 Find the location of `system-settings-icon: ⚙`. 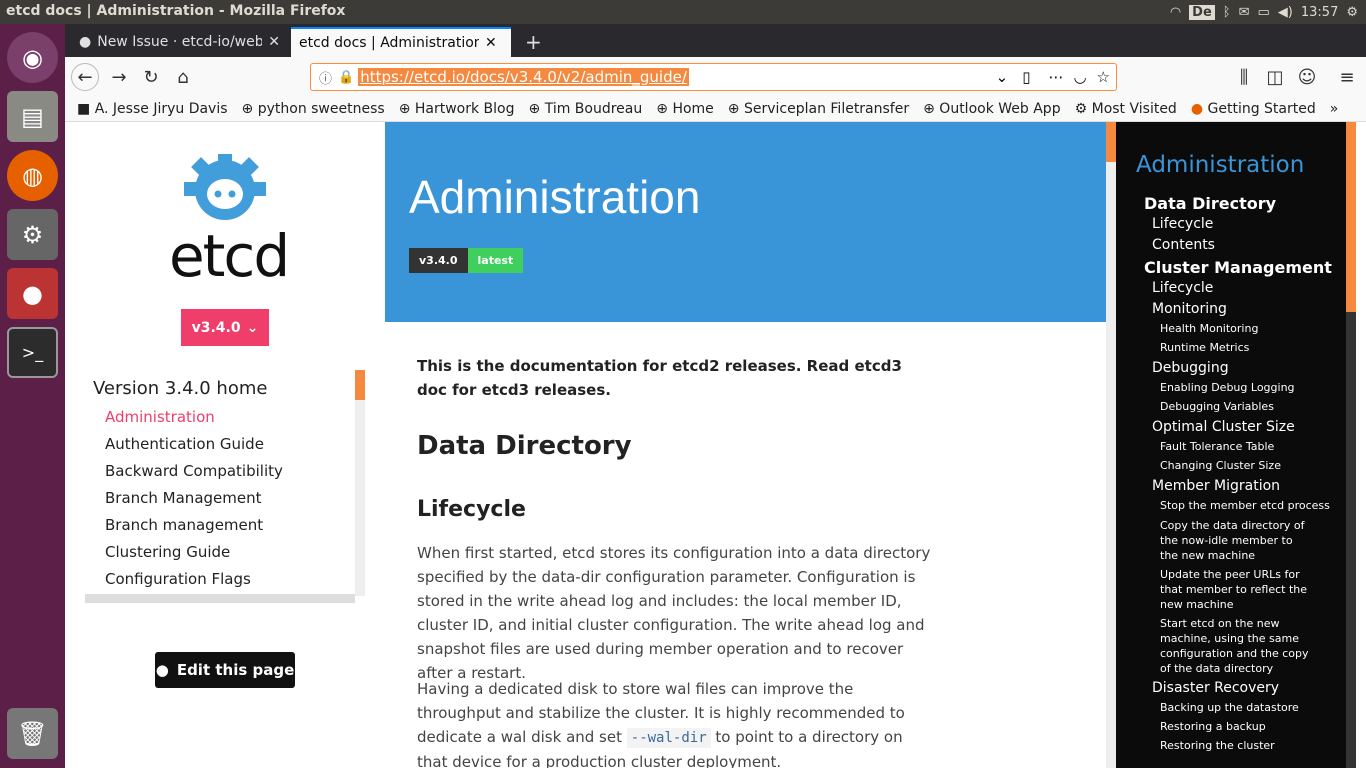

system-settings-icon: ⚙ is located at coordinates (32, 234).